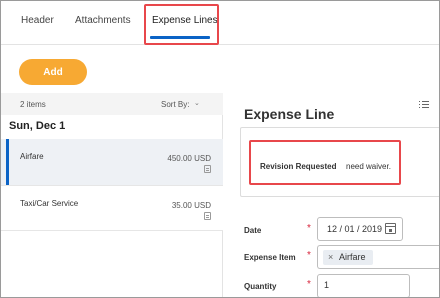 The width and height of the screenshot is (440, 298). I want to click on selected-indicator, so click(7, 162).